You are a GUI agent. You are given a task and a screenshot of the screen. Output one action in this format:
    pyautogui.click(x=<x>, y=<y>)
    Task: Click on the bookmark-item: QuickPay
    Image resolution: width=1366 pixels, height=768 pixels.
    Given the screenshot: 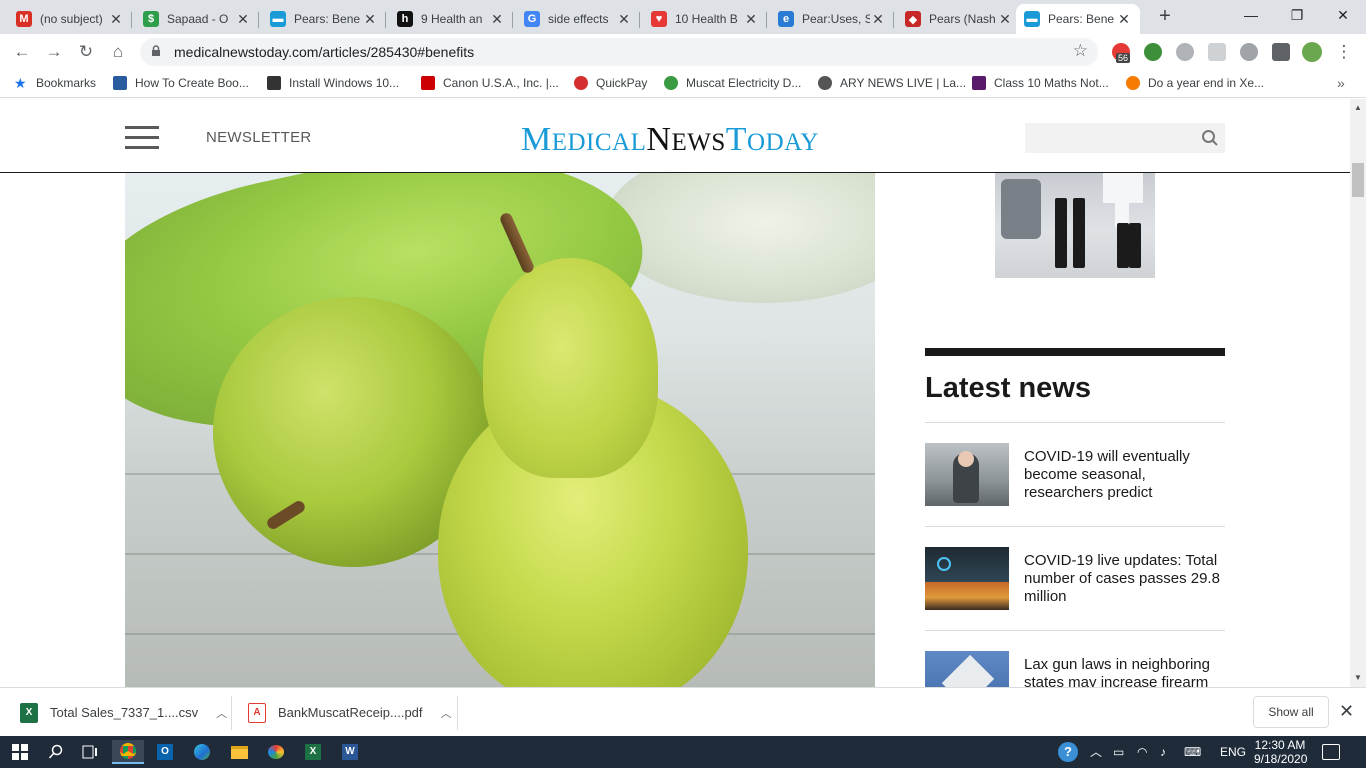 What is the action you would take?
    pyautogui.click(x=610, y=83)
    